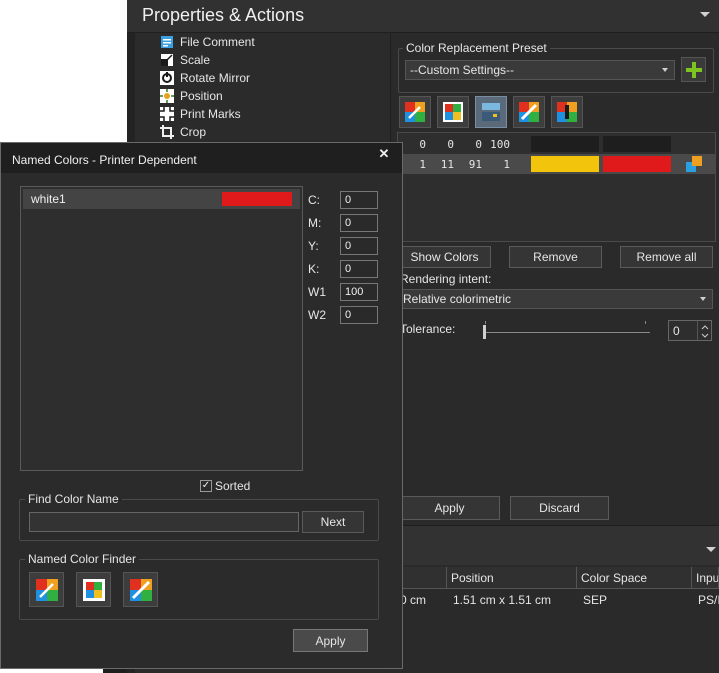 This screenshot has width=719, height=673. What do you see at coordinates (330, 640) in the screenshot?
I see `dialog-apply-button: Apply` at bounding box center [330, 640].